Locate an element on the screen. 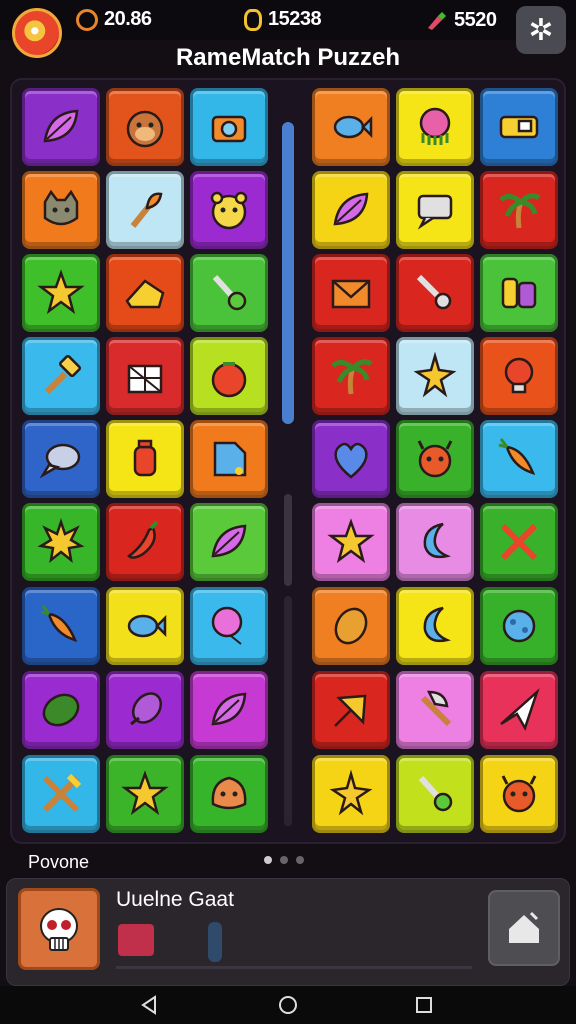 The width and height of the screenshot is (576, 1024). rocket-icon is located at coordinates (146, 709).